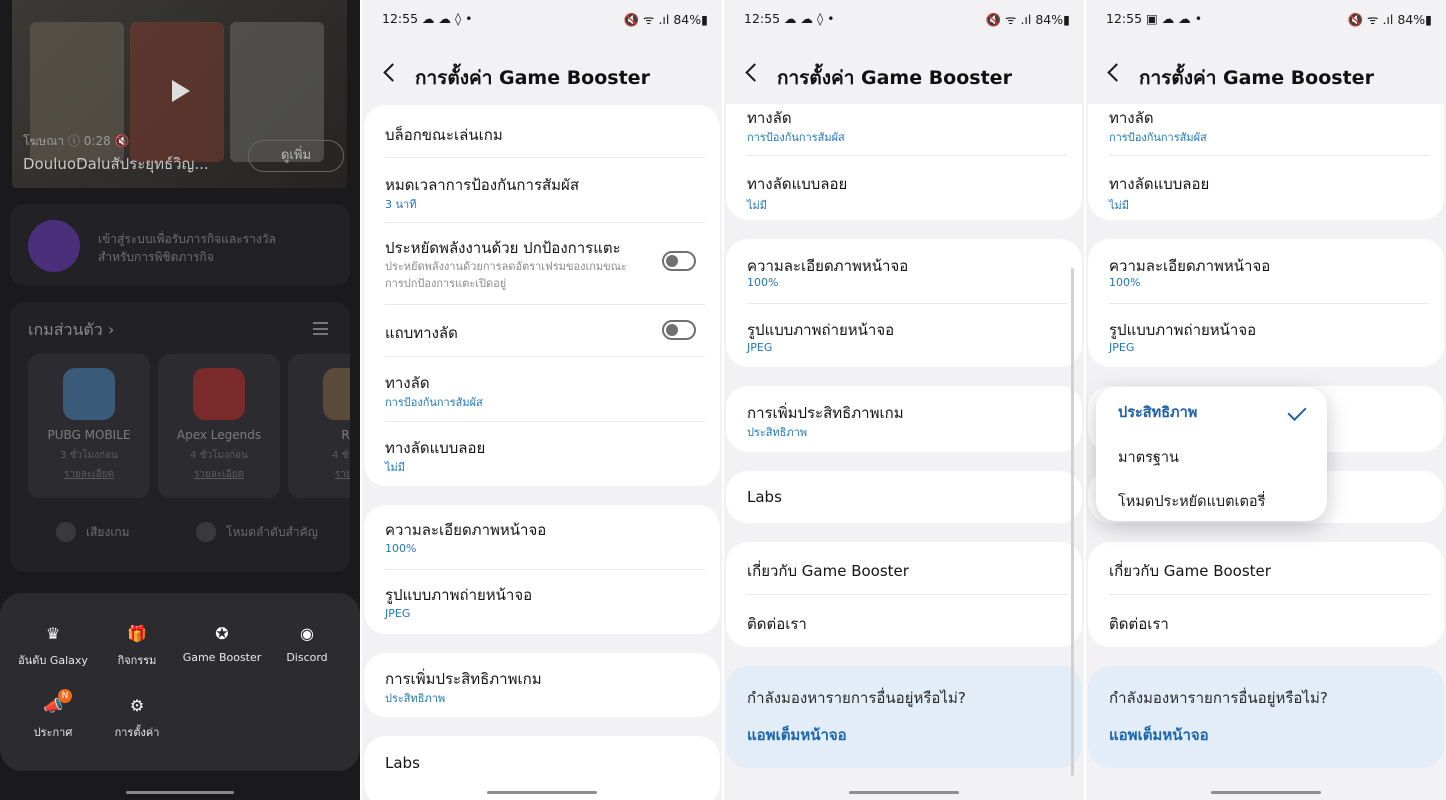 The height and width of the screenshot is (800, 1446). I want to click on game-card: Apex Legends 4 ชั่วโมงก่อน รายละเอียด, so click(219, 426).